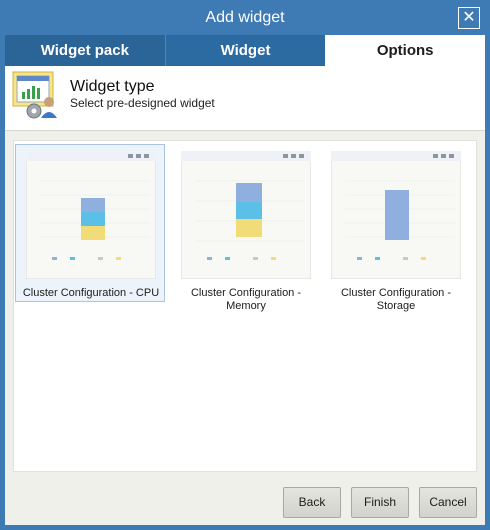 The image size is (490, 530). I want to click on back-button: Back, so click(312, 502).